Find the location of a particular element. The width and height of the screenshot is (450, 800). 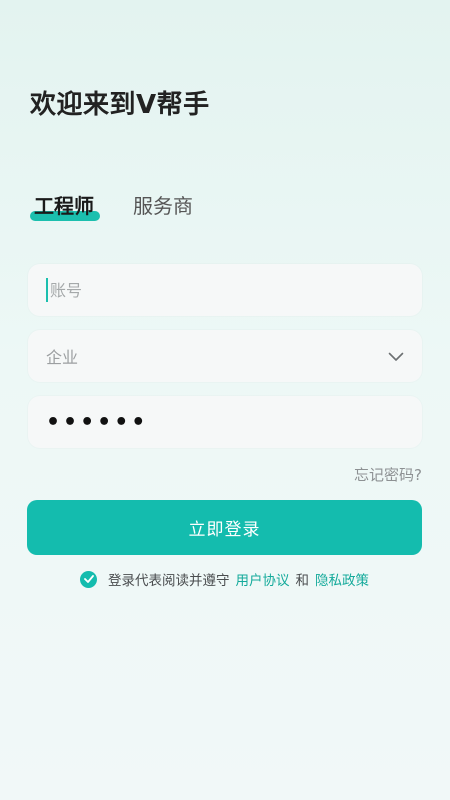

account-field is located at coordinates (225, 290).